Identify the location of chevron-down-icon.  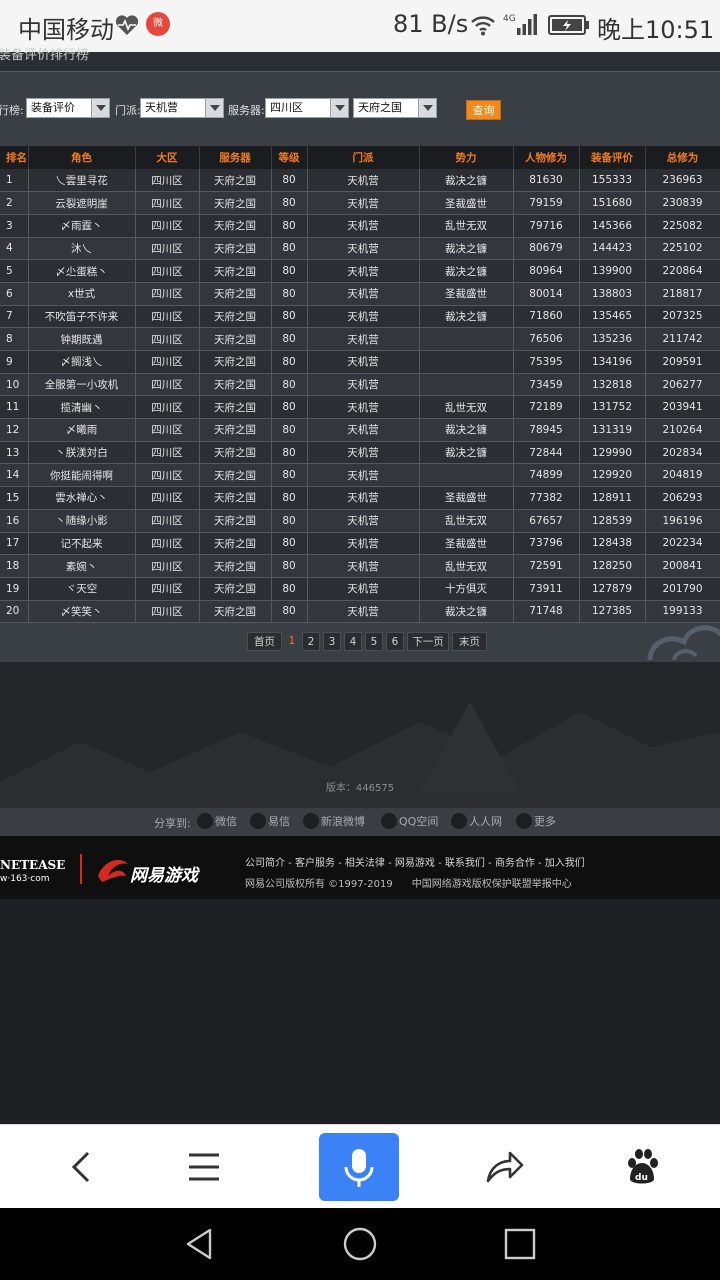
(214, 108).